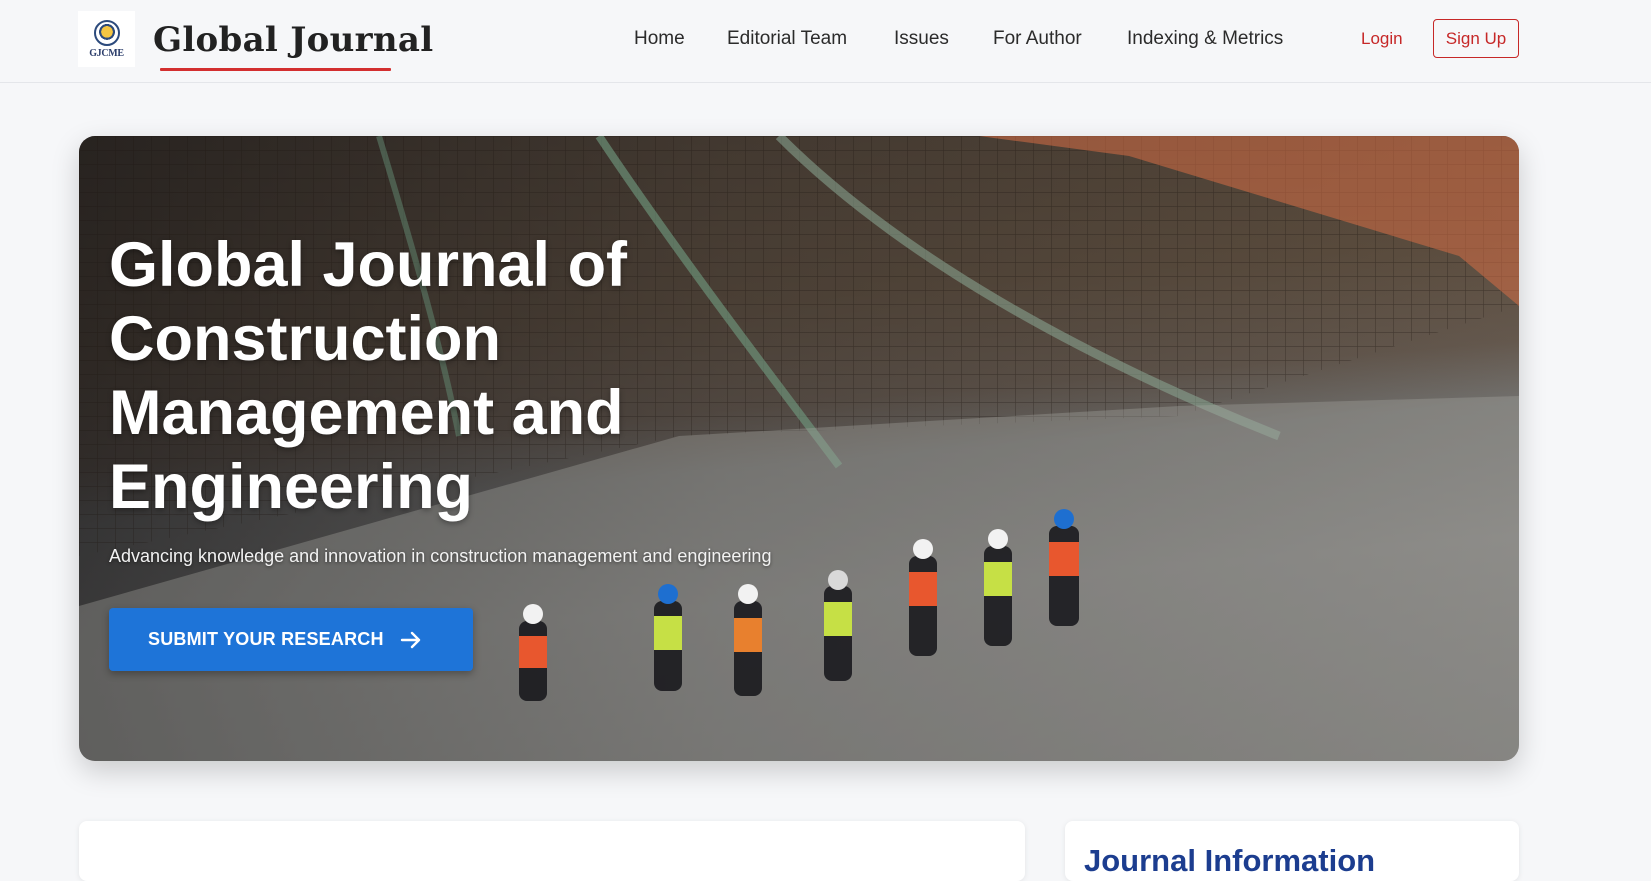 This screenshot has height=881, width=1651. What do you see at coordinates (787, 39) in the screenshot?
I see `nav-editorial-team: Editorial Team` at bounding box center [787, 39].